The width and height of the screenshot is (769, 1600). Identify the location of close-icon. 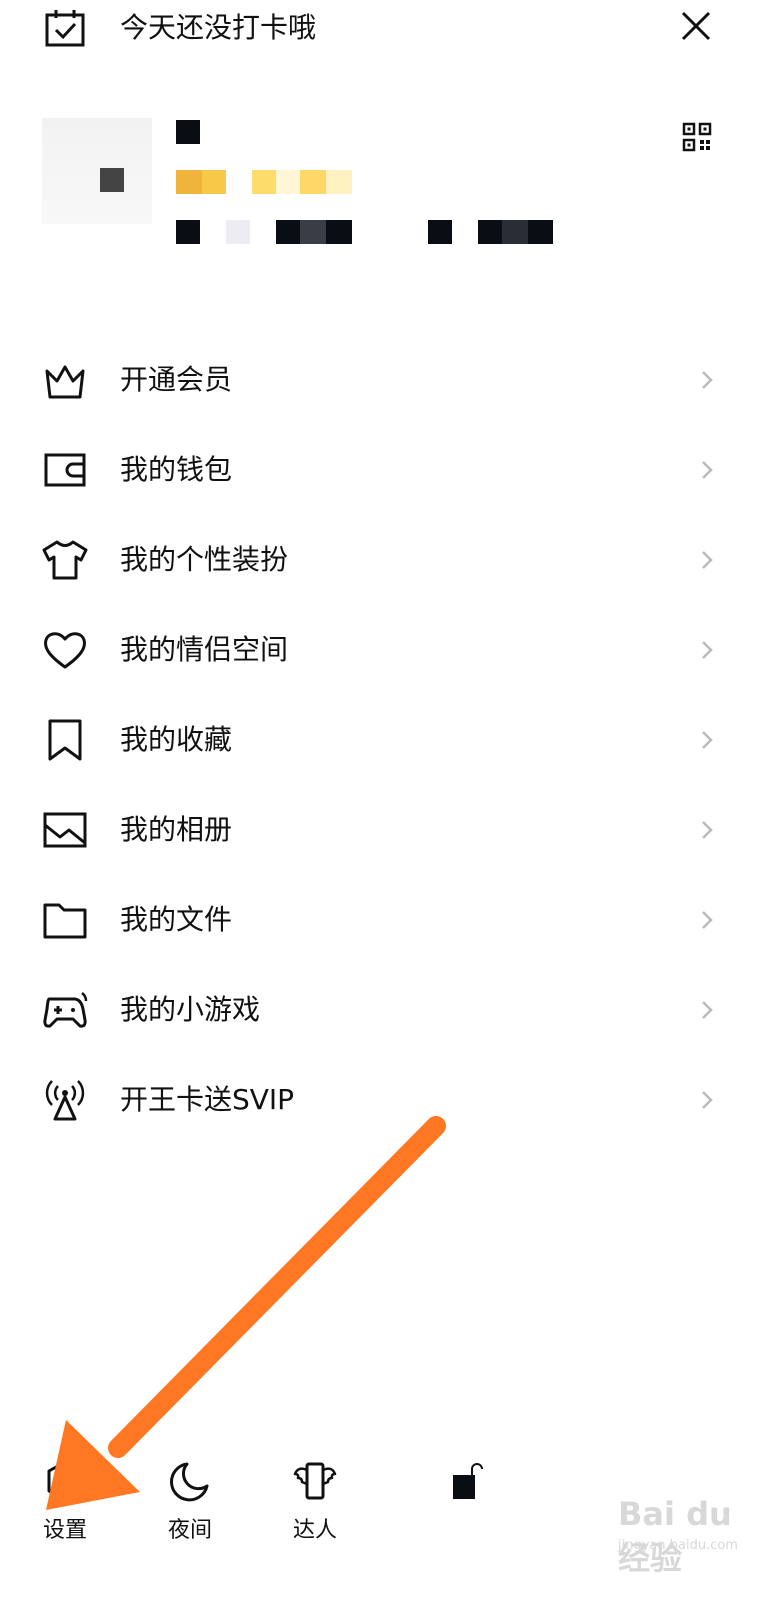
(696, 26).